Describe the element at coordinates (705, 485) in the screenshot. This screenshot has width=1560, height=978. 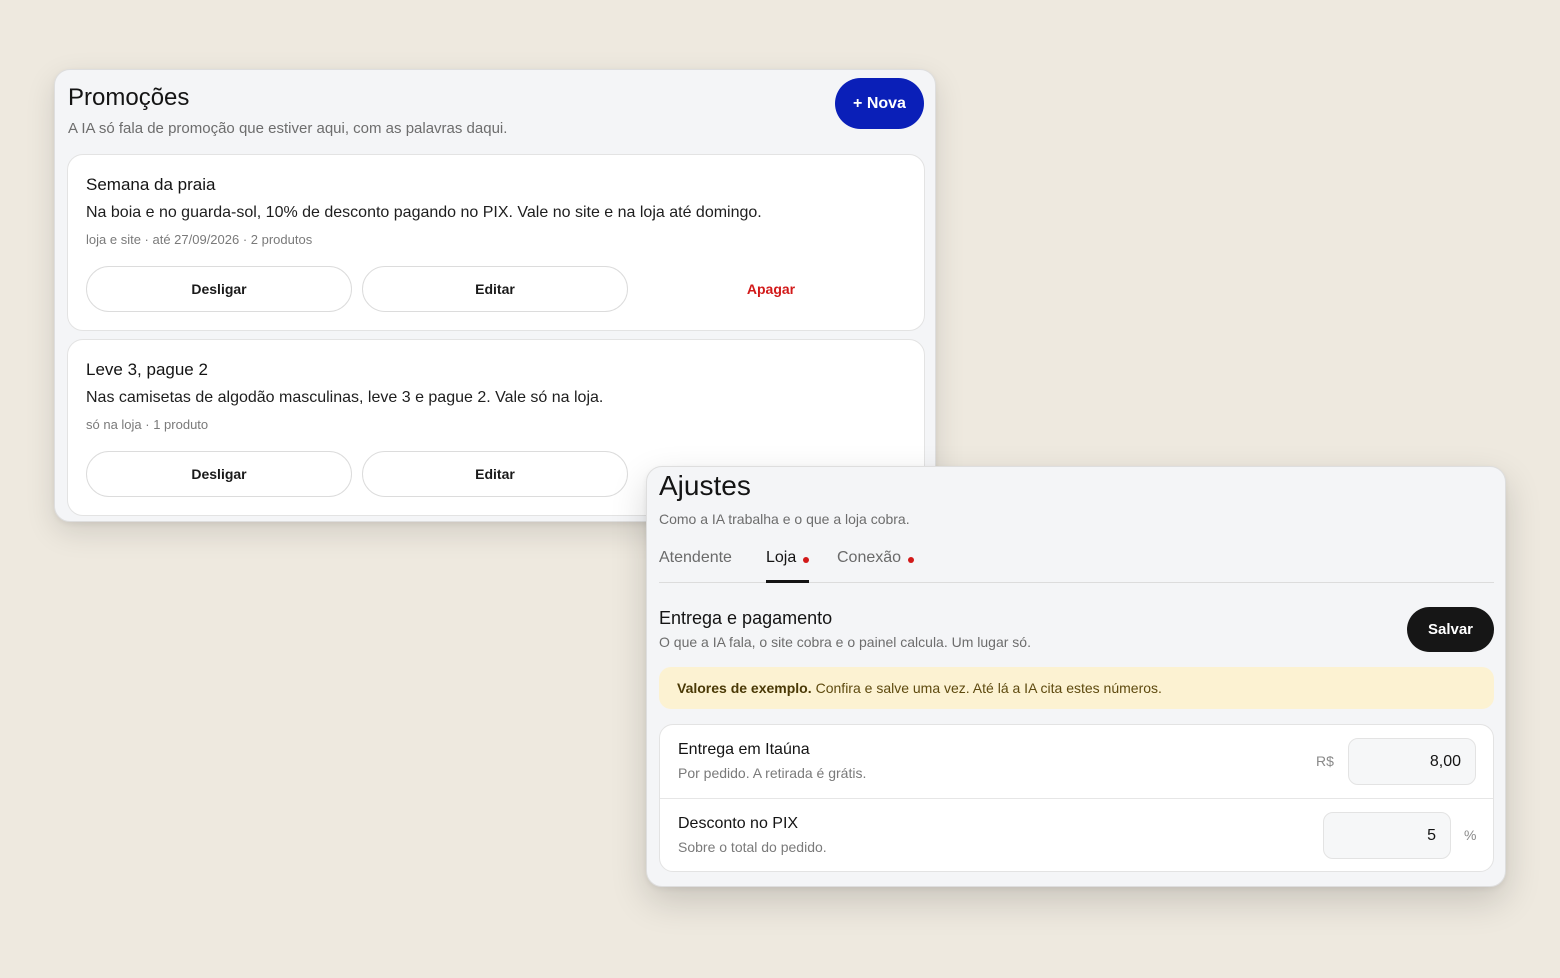
I see `settings-title: Ajustes` at that location.